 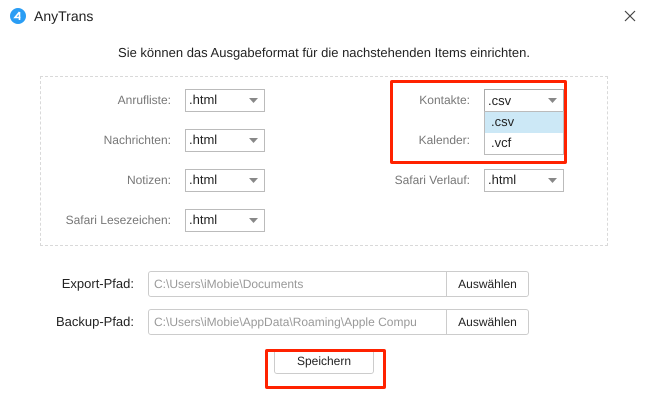 What do you see at coordinates (98, 283) in the screenshot?
I see `path-label: Export-Pfad:` at bounding box center [98, 283].